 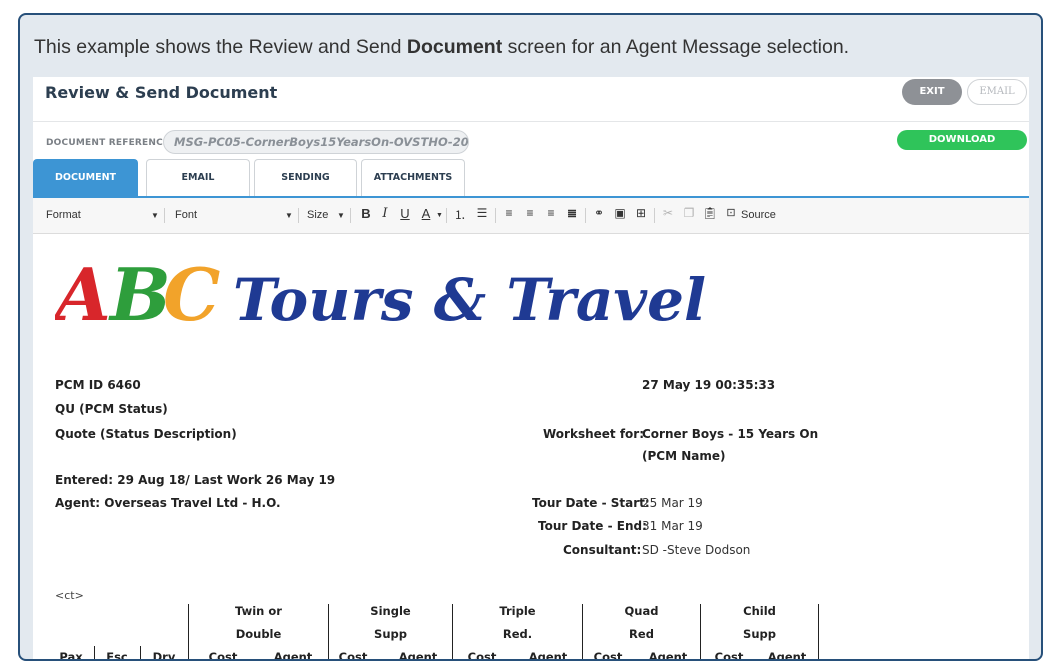 What do you see at coordinates (139, 294) in the screenshot?
I see `logo-letter-b: B` at bounding box center [139, 294].